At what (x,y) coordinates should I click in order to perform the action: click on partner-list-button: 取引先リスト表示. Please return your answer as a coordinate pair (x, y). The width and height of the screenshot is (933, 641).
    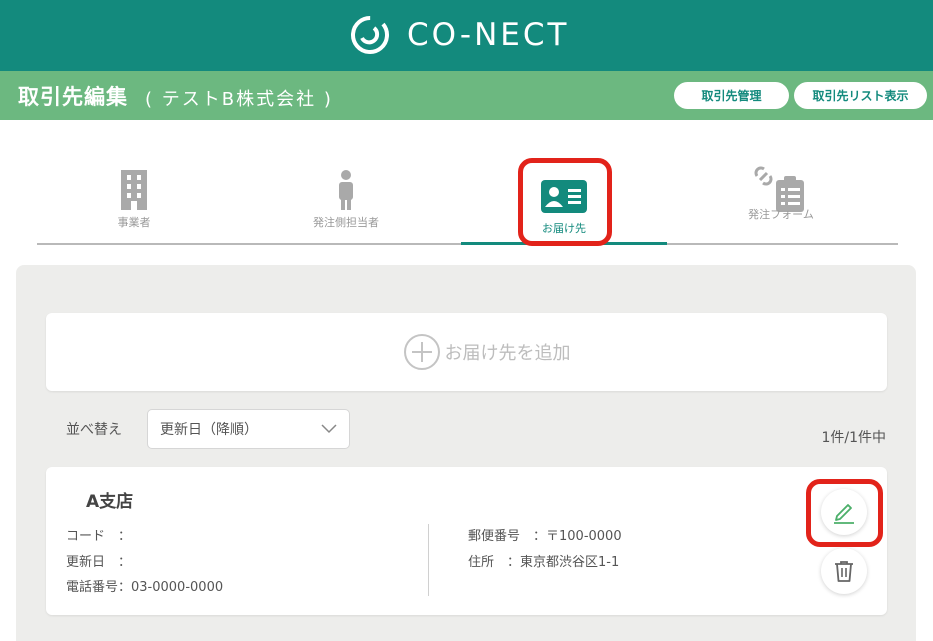
    Looking at the image, I should click on (860, 95).